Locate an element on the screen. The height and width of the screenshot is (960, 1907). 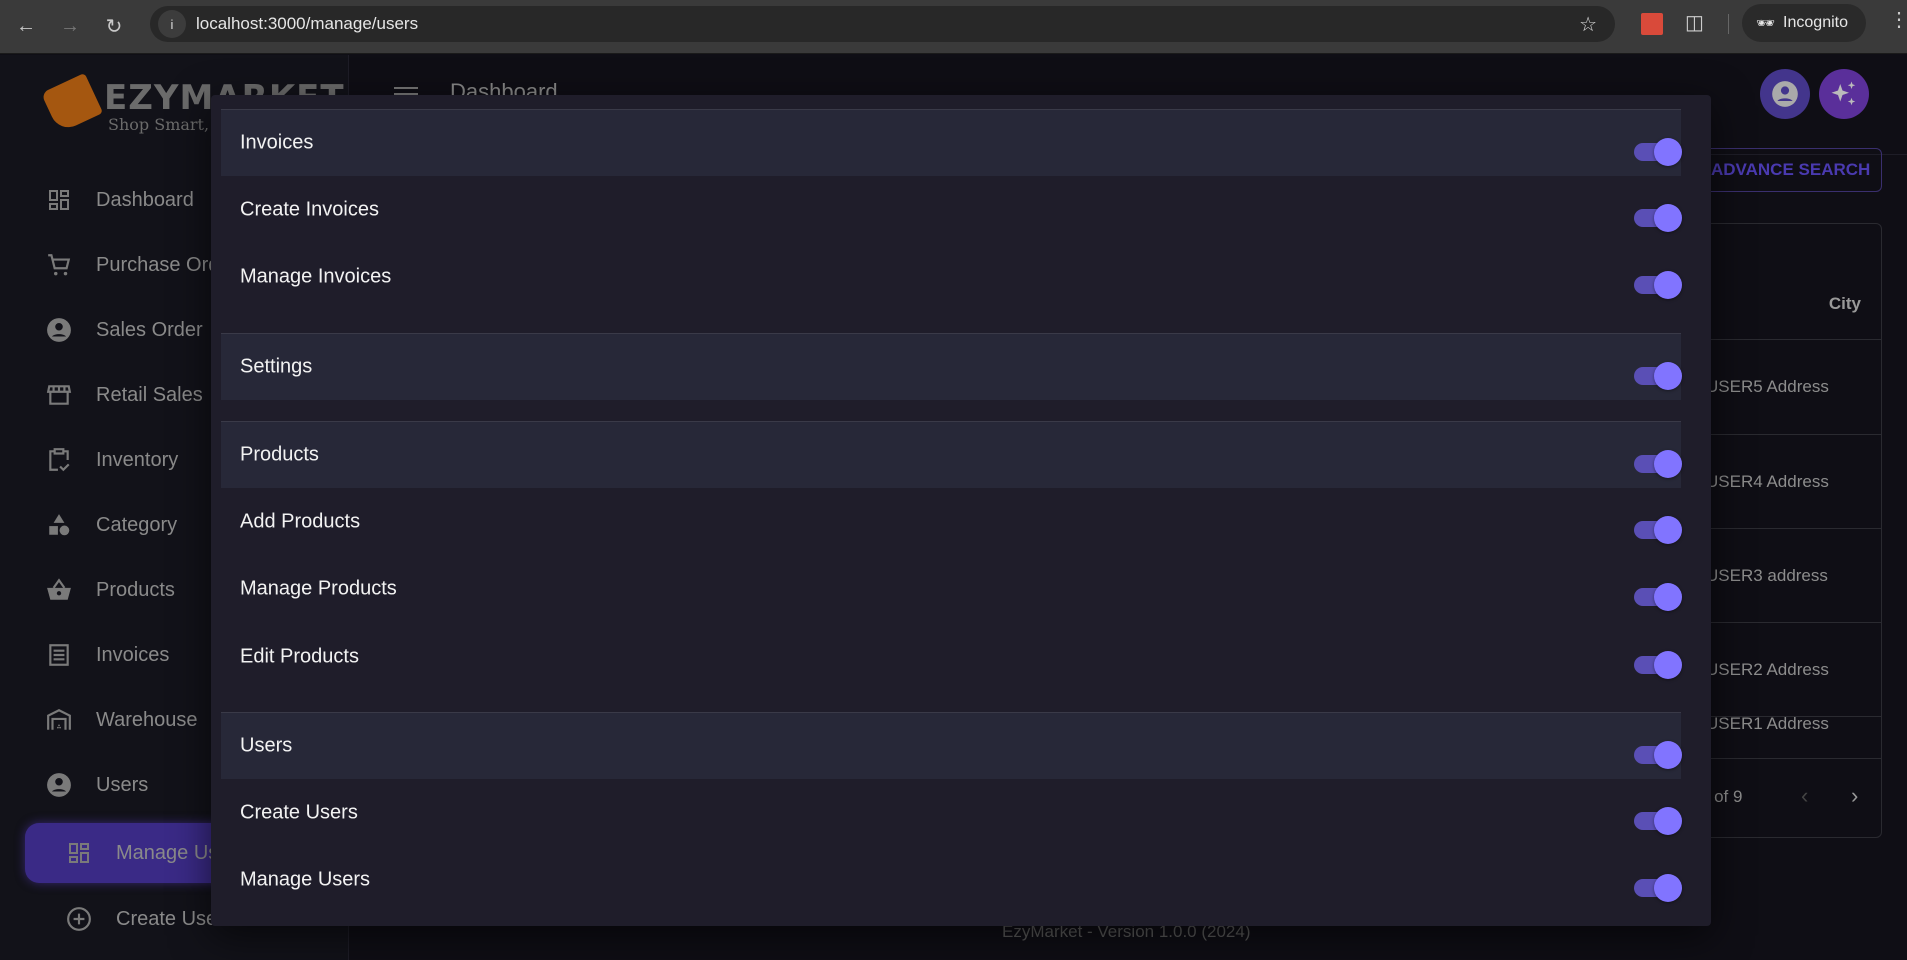
permission-label: Manage Invoices is located at coordinates (316, 276).